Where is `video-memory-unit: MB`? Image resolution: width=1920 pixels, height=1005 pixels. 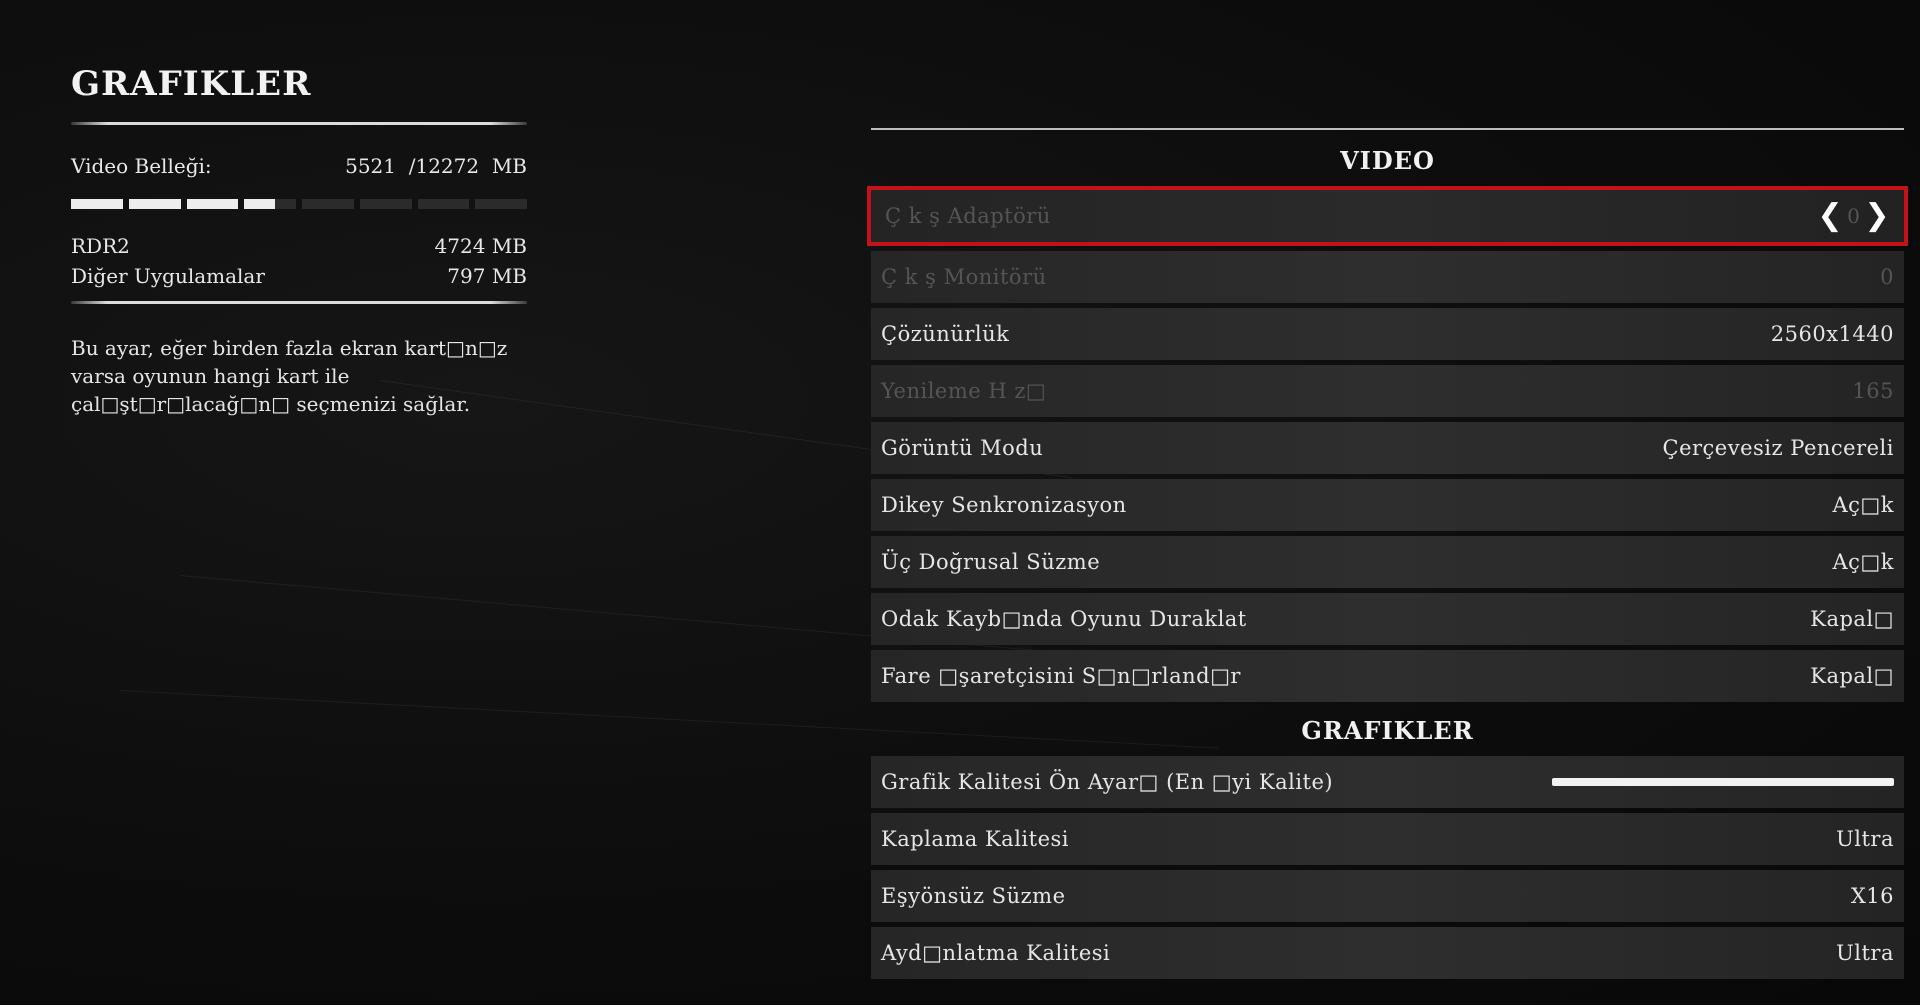 video-memory-unit: MB is located at coordinates (509, 166).